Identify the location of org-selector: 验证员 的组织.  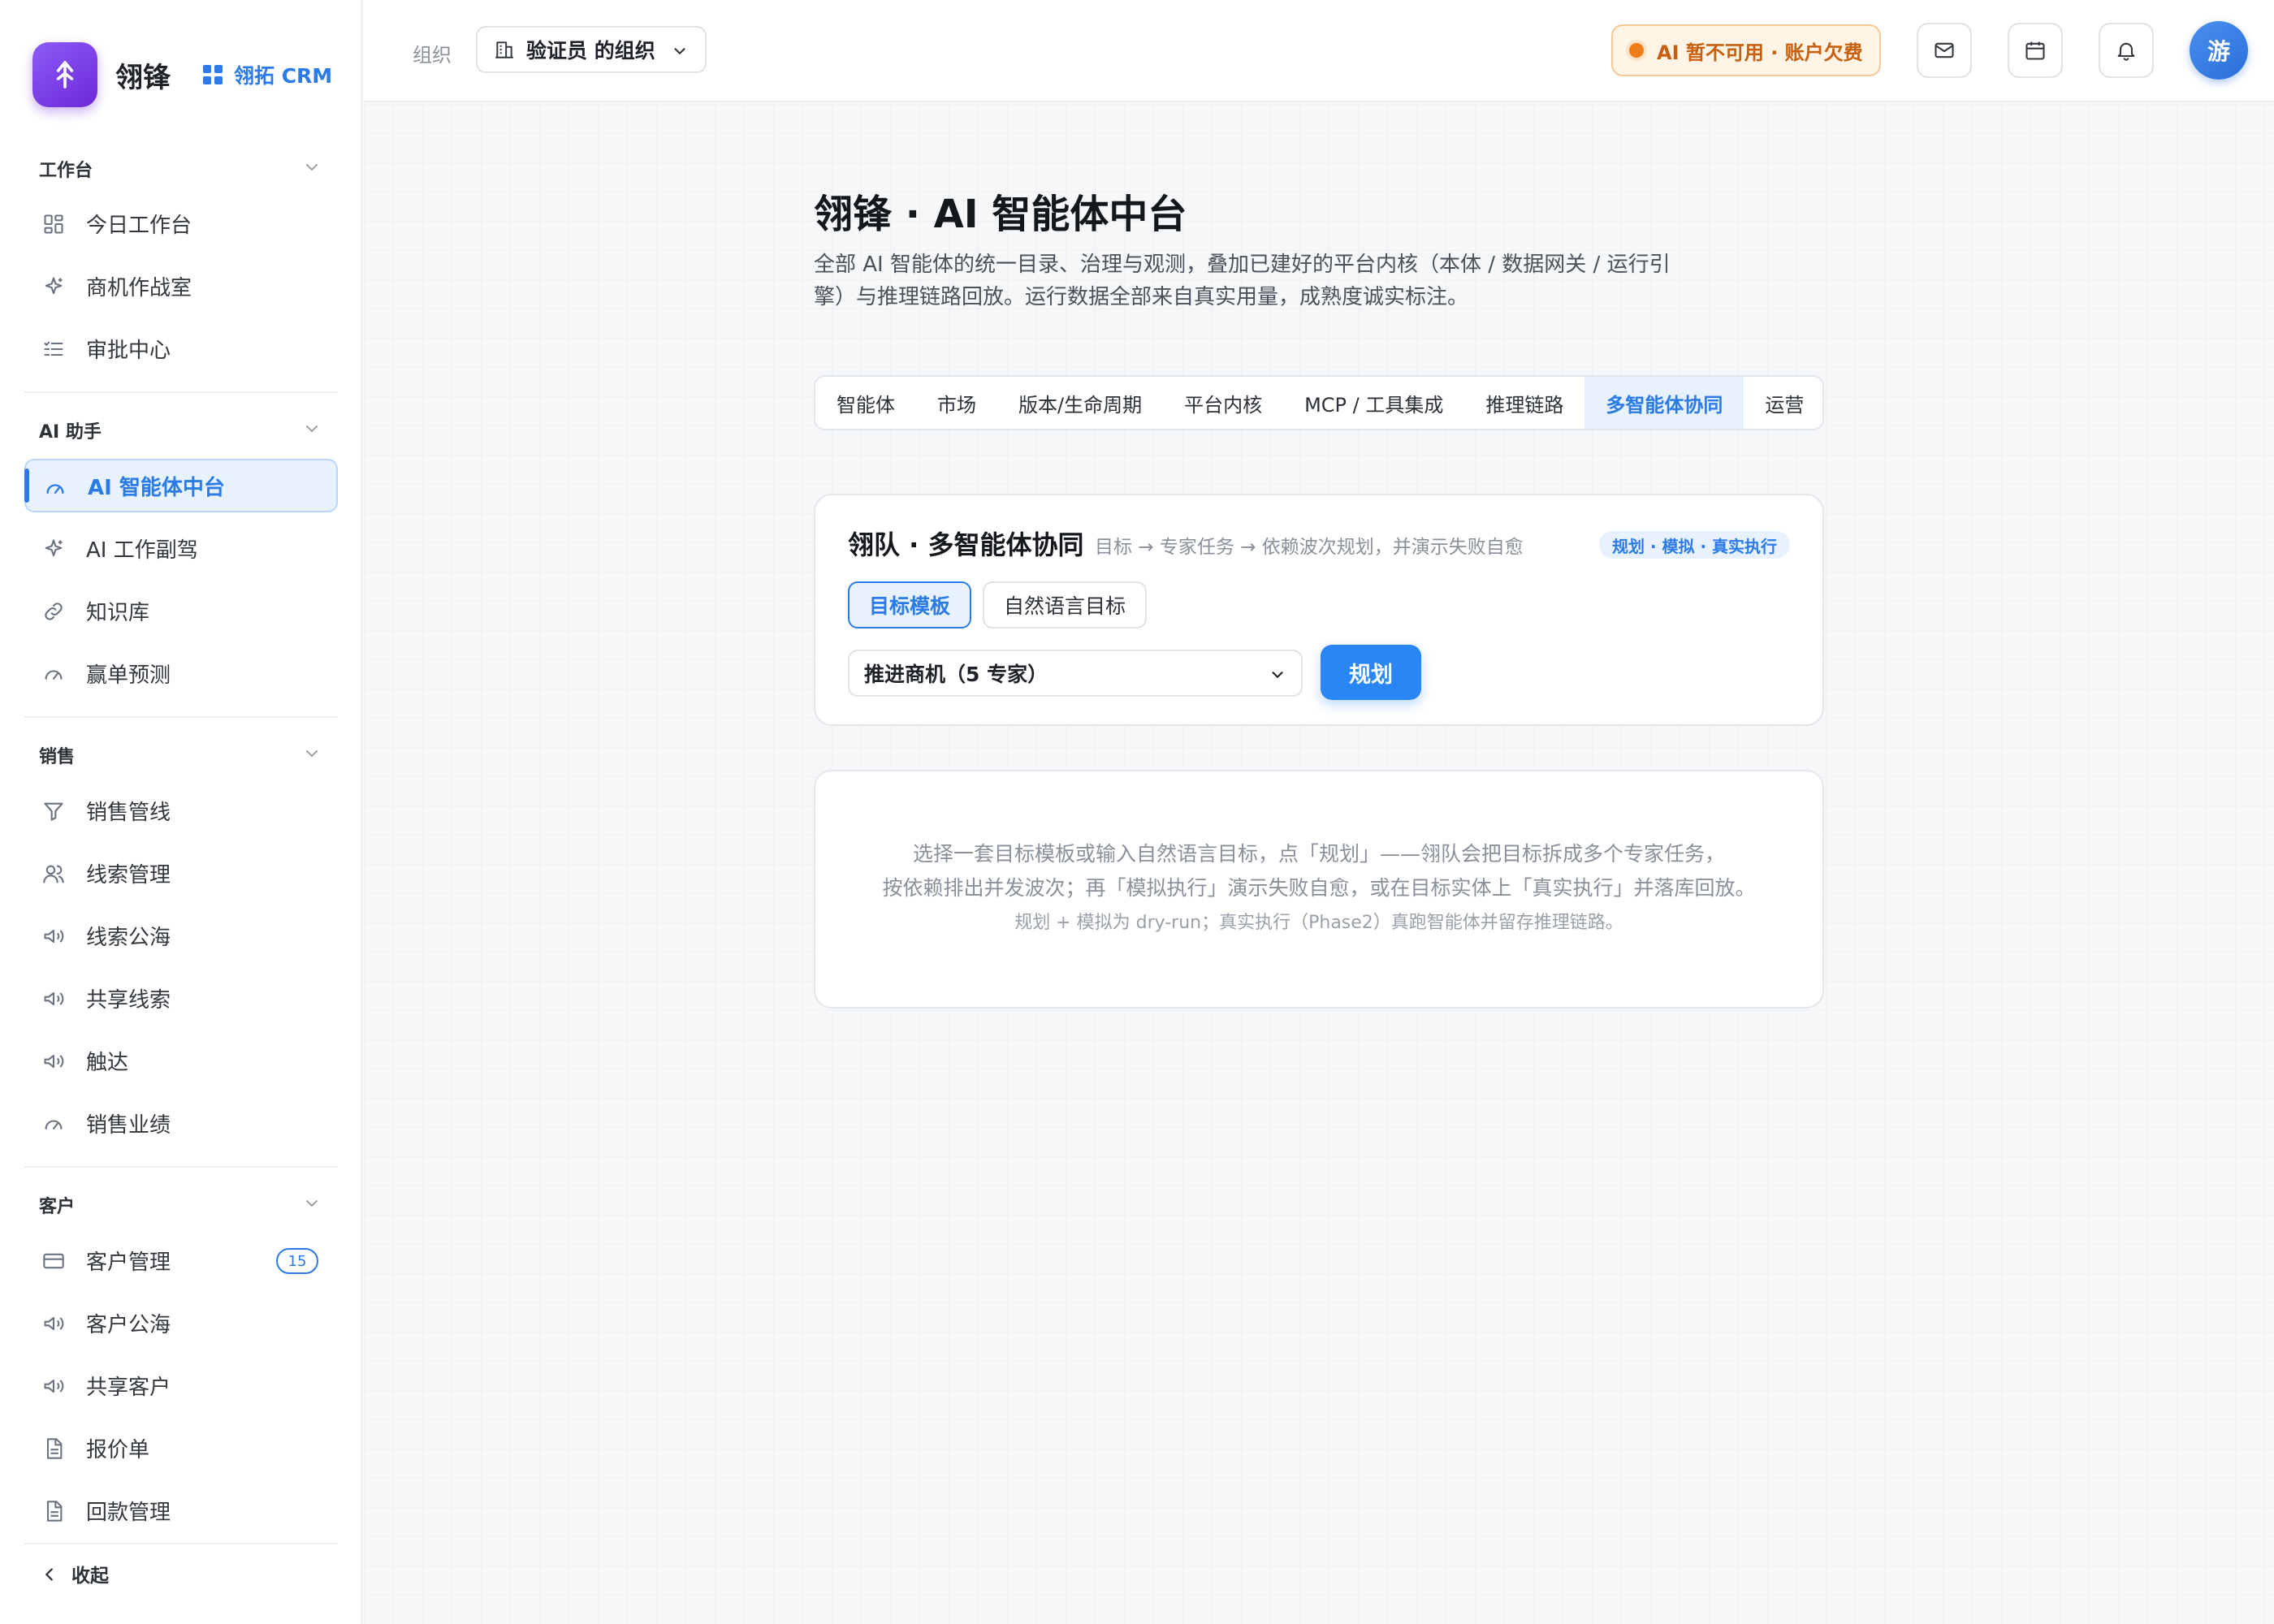
(591, 49).